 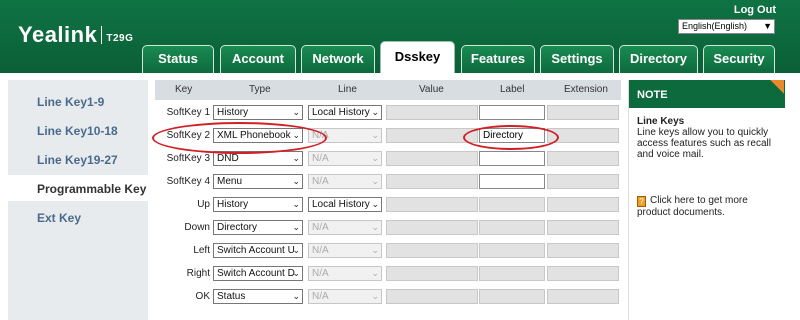 I want to click on type-select: Switch Account U ⌄, so click(x=258, y=250).